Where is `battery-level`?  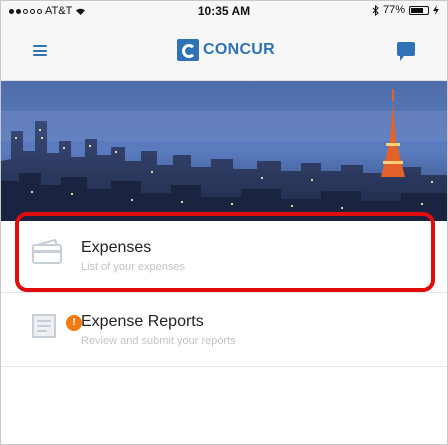 battery-level is located at coordinates (417, 10).